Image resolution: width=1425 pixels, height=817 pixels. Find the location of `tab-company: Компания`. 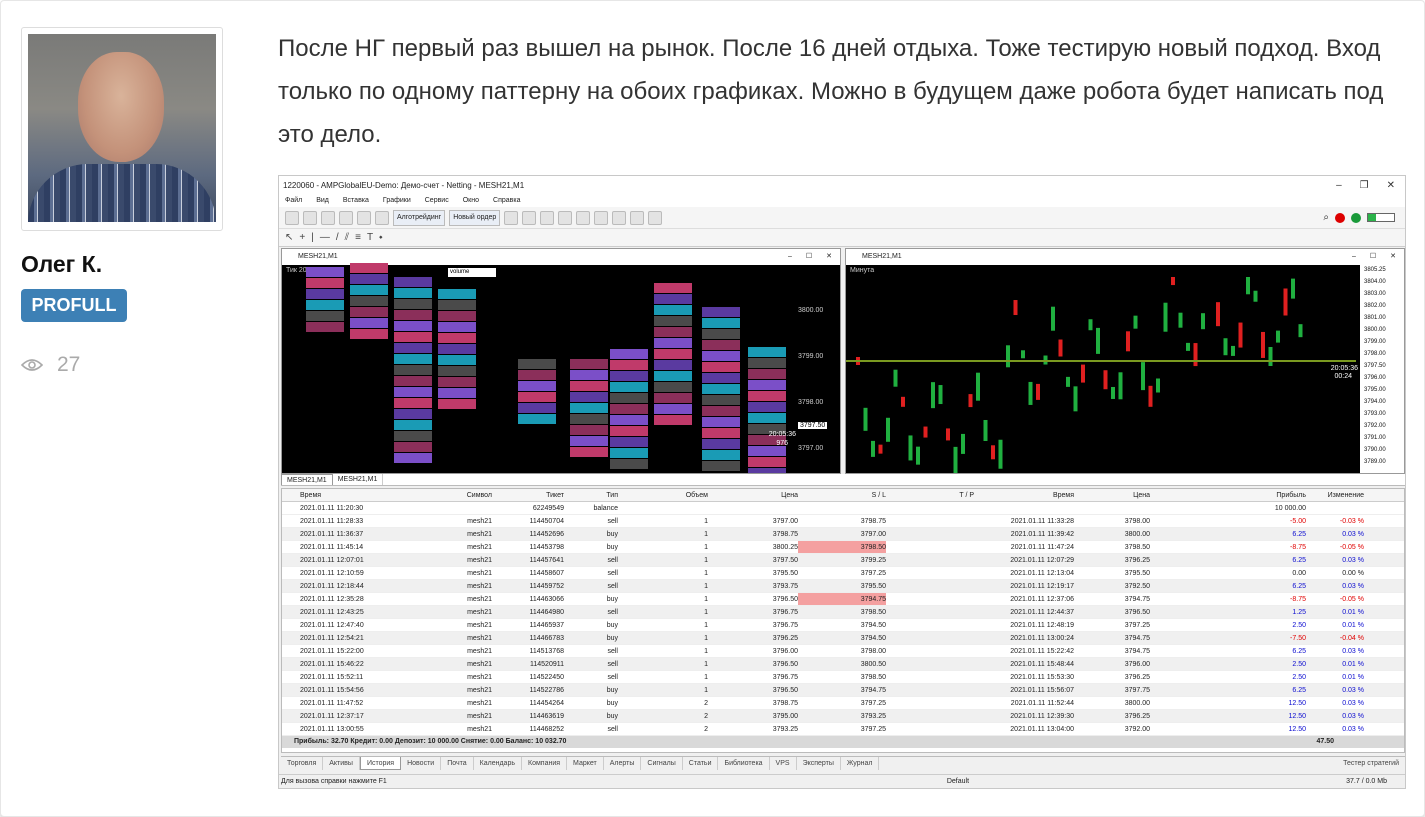

tab-company: Компания is located at coordinates (545, 763).